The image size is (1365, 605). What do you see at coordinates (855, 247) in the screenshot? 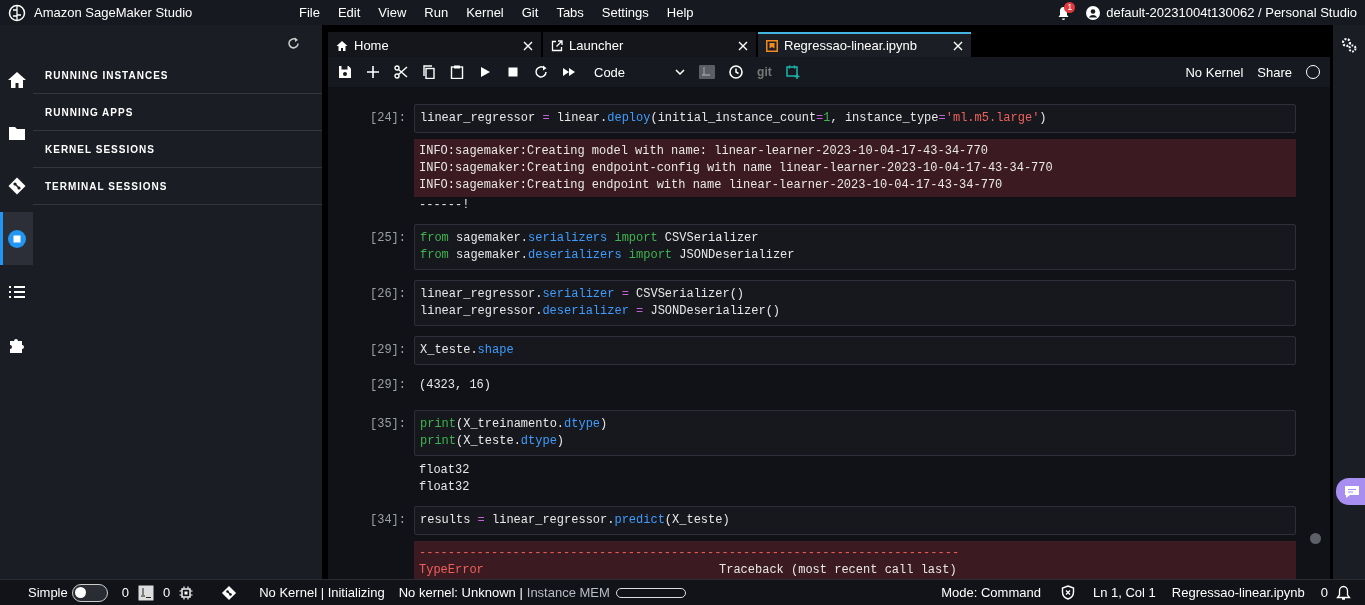
I see `code-cell: from sagemaker.serializers import CSVSerializer from sagemaker.deserializers import JSONDeserializer` at bounding box center [855, 247].